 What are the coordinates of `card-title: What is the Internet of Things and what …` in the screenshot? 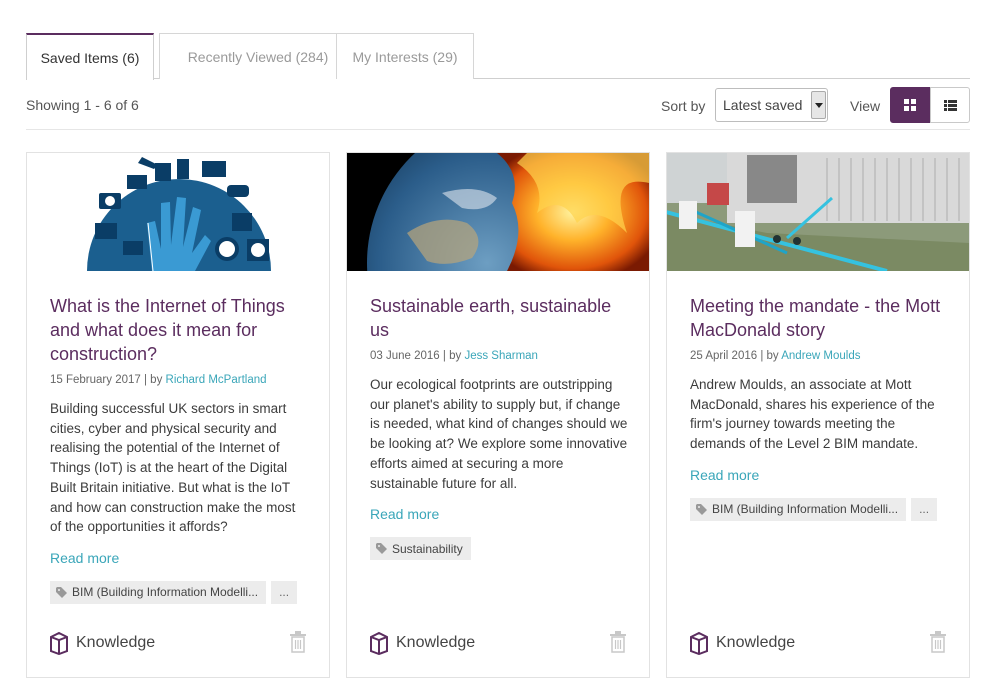 It's located at (180, 330).